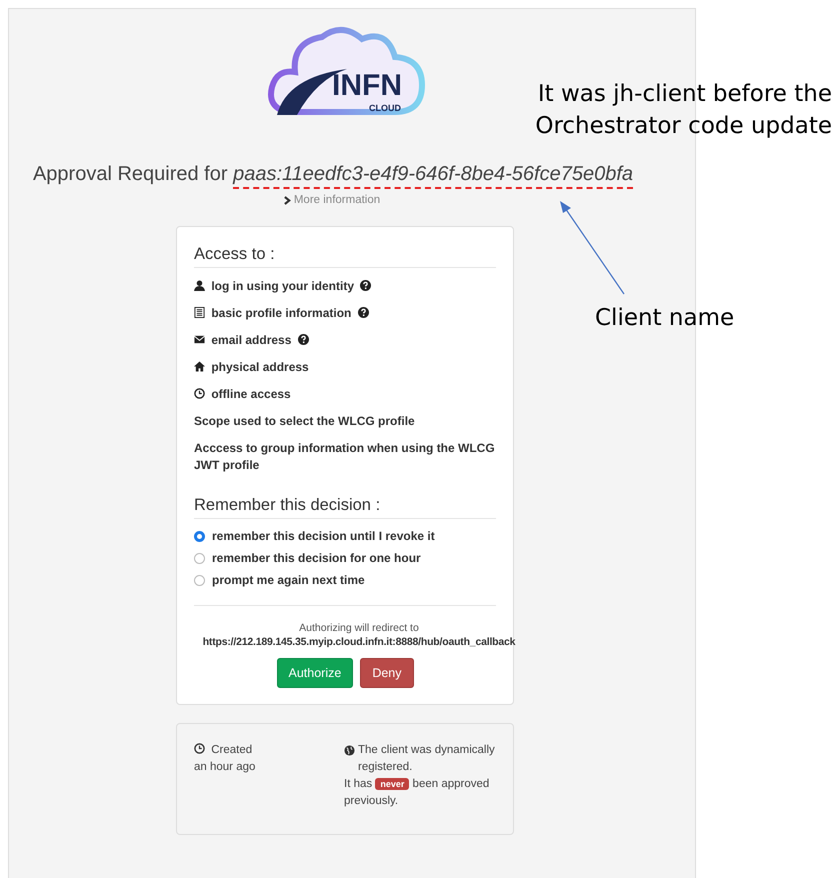 This screenshot has width=835, height=878. I want to click on deny-button: Deny, so click(387, 673).